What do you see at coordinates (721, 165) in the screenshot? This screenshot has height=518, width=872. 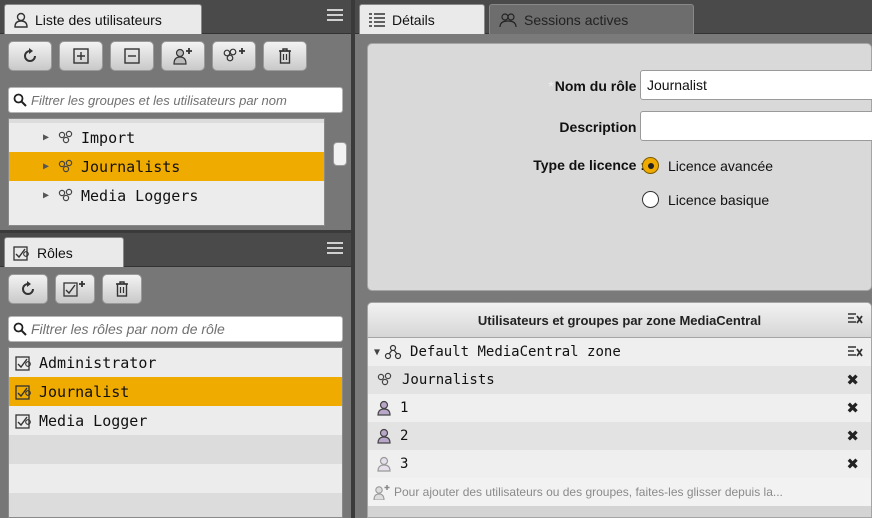 I see `license-advanced-label: Licence avancée` at bounding box center [721, 165].